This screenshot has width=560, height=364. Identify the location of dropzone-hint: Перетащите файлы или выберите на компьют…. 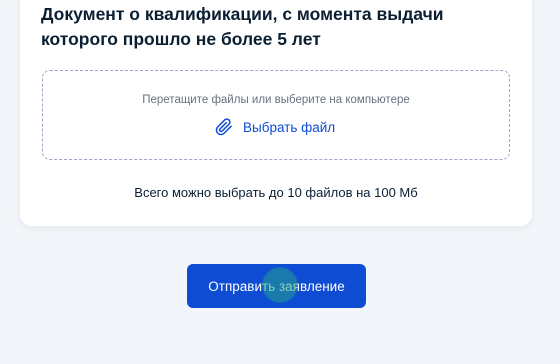
(276, 100).